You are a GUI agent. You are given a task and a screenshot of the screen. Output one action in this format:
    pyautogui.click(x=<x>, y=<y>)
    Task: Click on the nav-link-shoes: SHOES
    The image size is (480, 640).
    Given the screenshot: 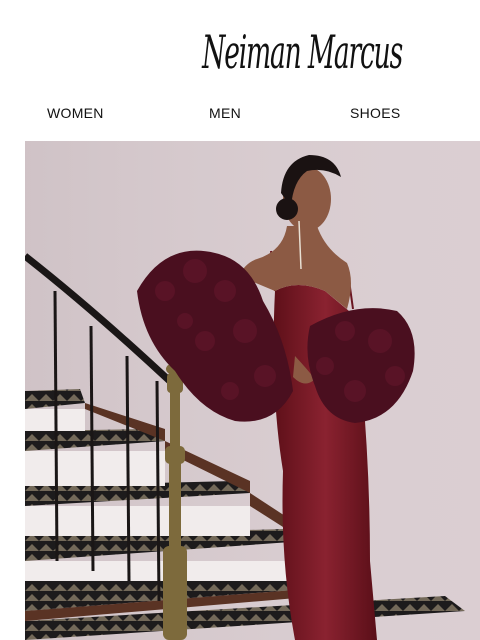 What is the action you would take?
    pyautogui.click(x=375, y=113)
    